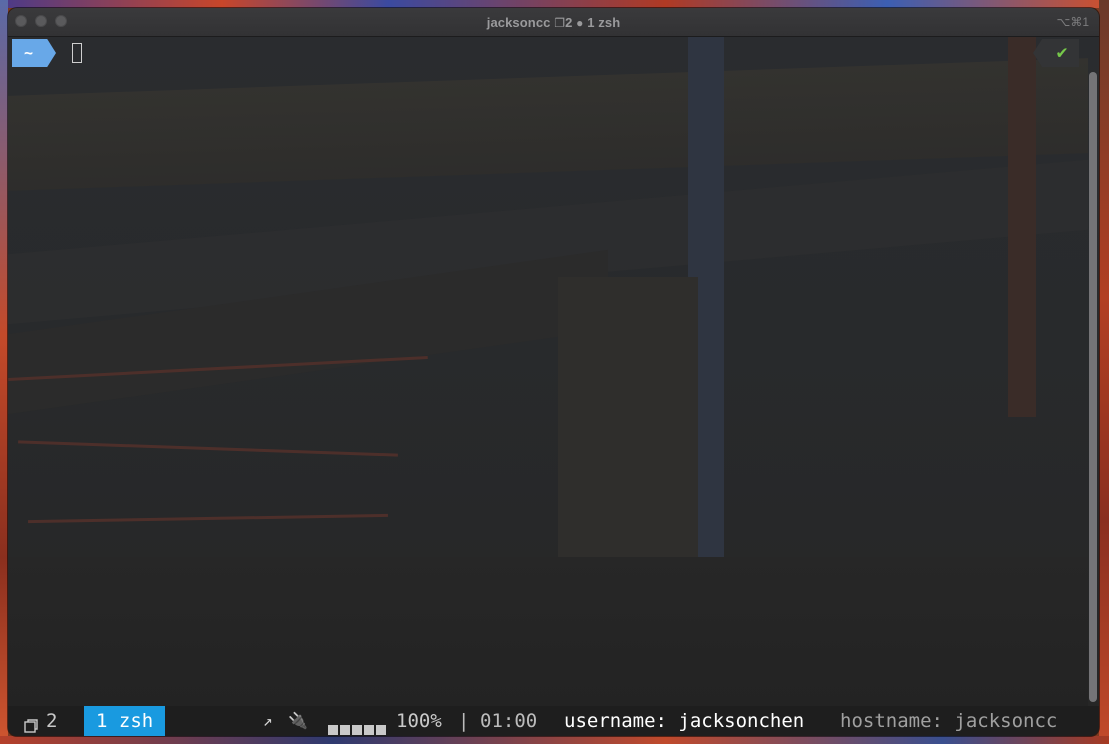 This screenshot has height=744, width=1109. I want to click on window-title-session-count: 2, so click(569, 22).